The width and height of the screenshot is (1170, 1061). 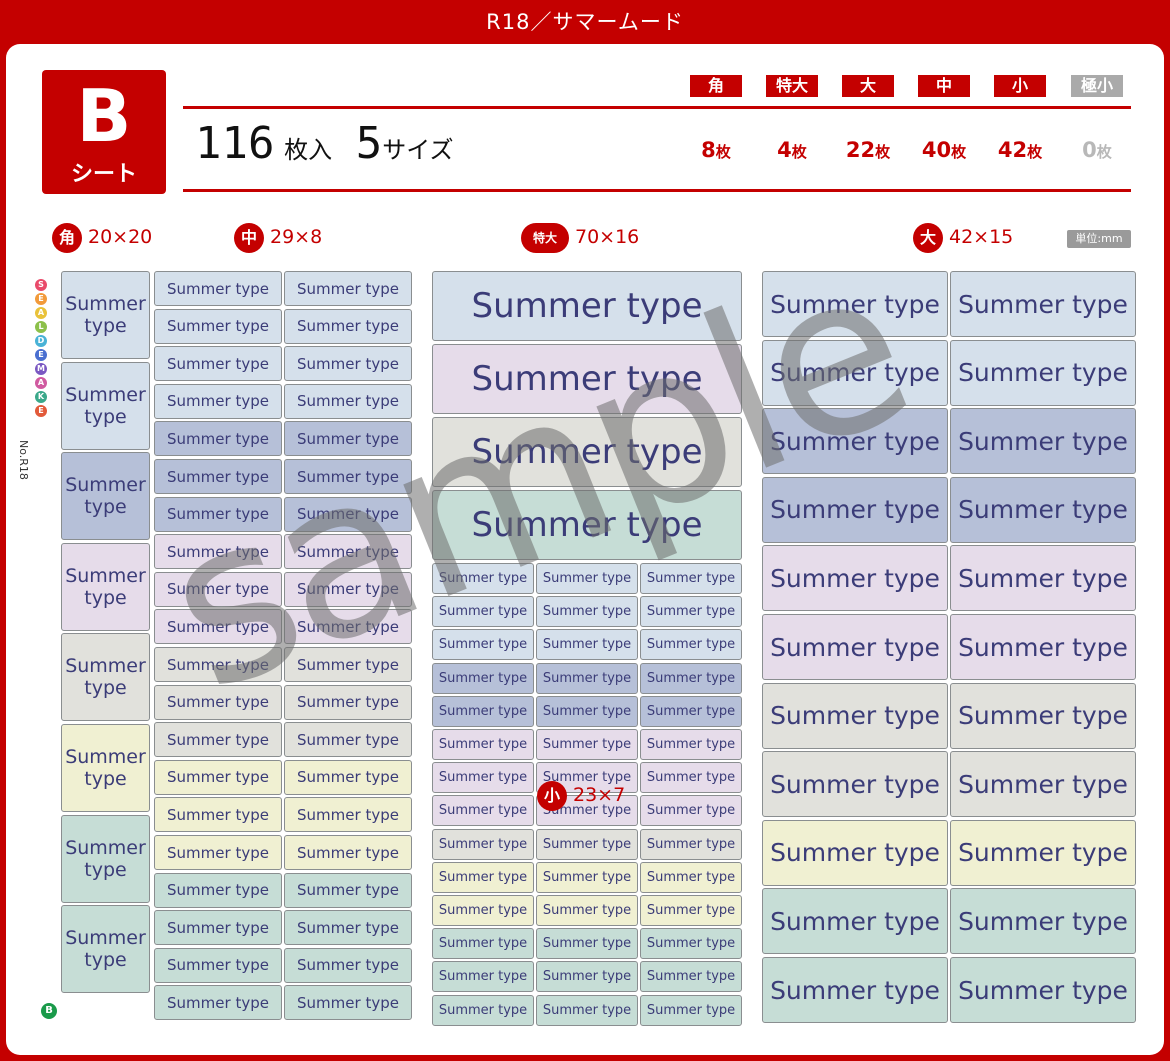 I want to click on logo-number: No.R18, so click(x=23, y=460).